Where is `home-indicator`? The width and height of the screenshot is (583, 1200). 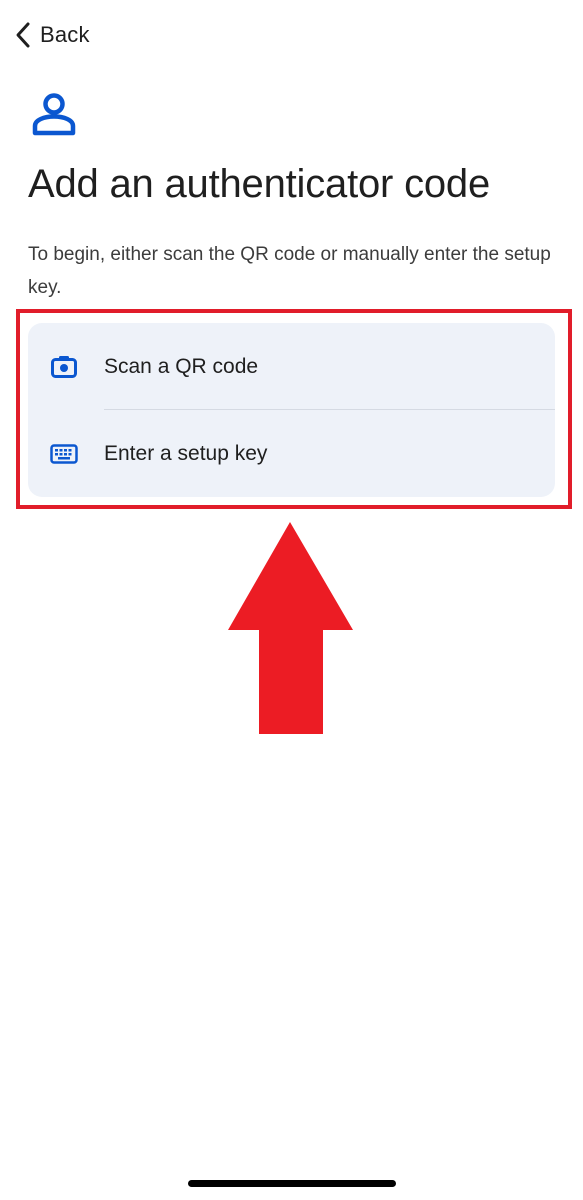
home-indicator is located at coordinates (292, 1183).